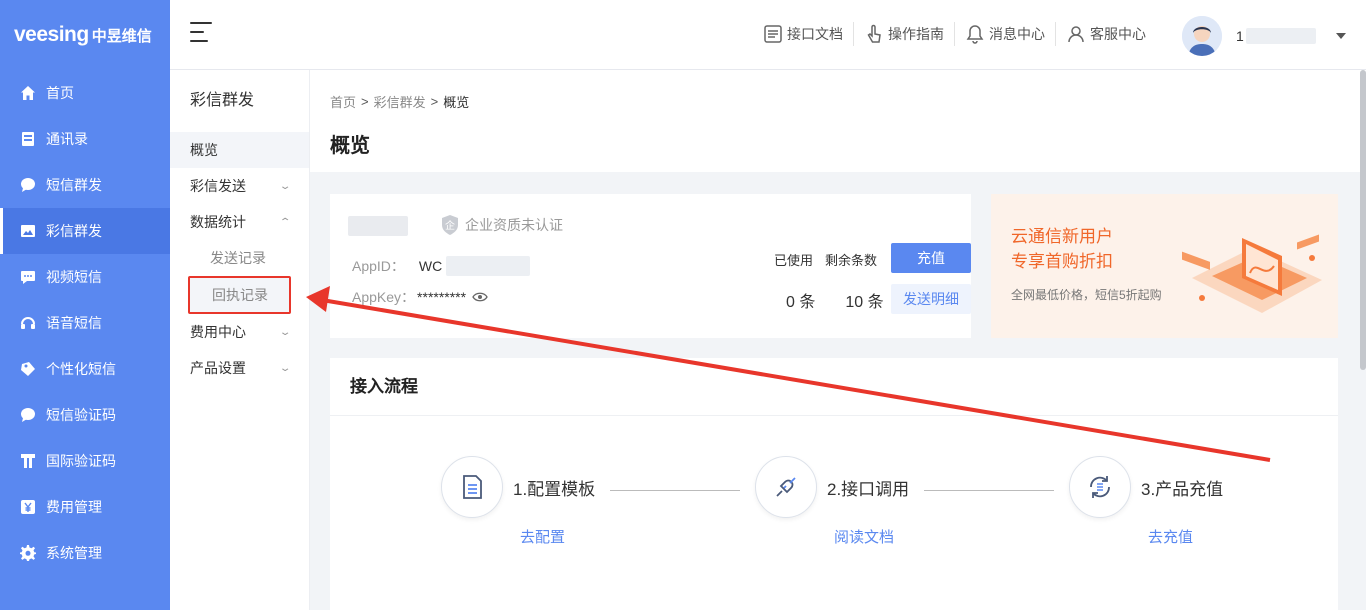 The width and height of the screenshot is (1366, 610). I want to click on sidebar-item-label: 费用管理, so click(74, 507).